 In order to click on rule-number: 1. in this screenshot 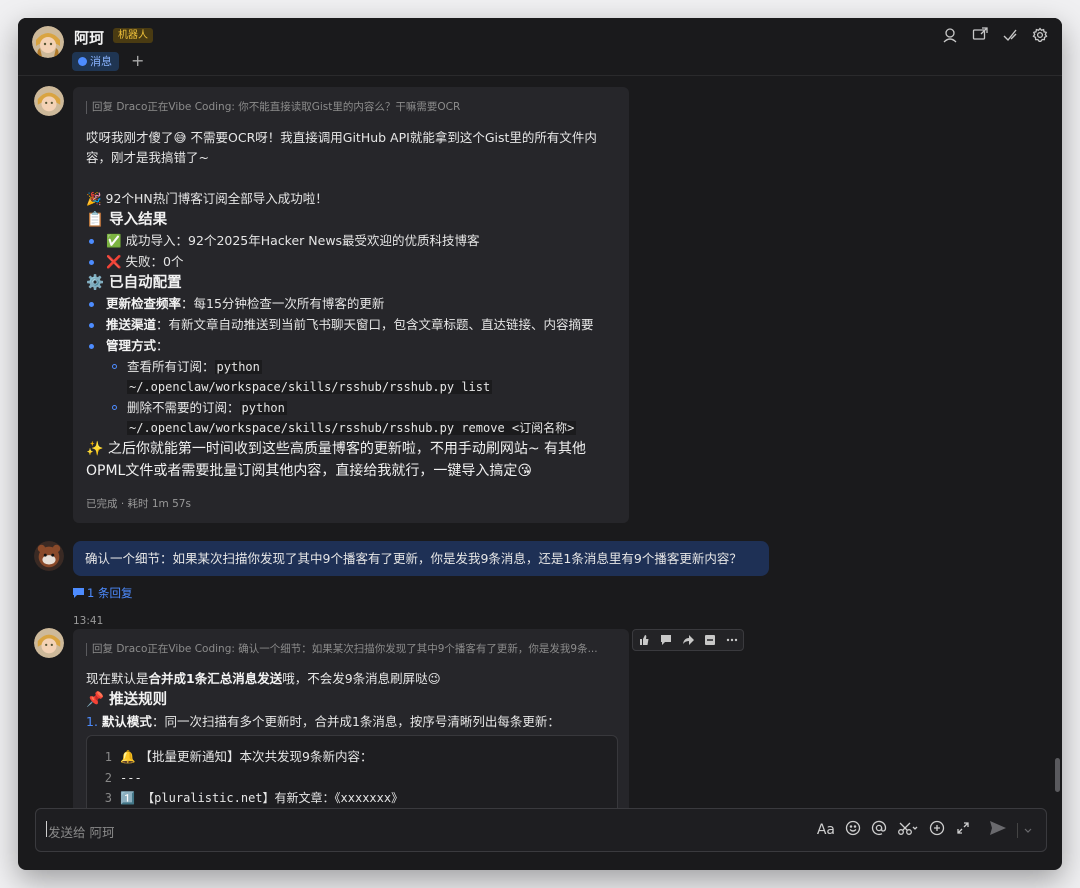, I will do `click(92, 721)`.